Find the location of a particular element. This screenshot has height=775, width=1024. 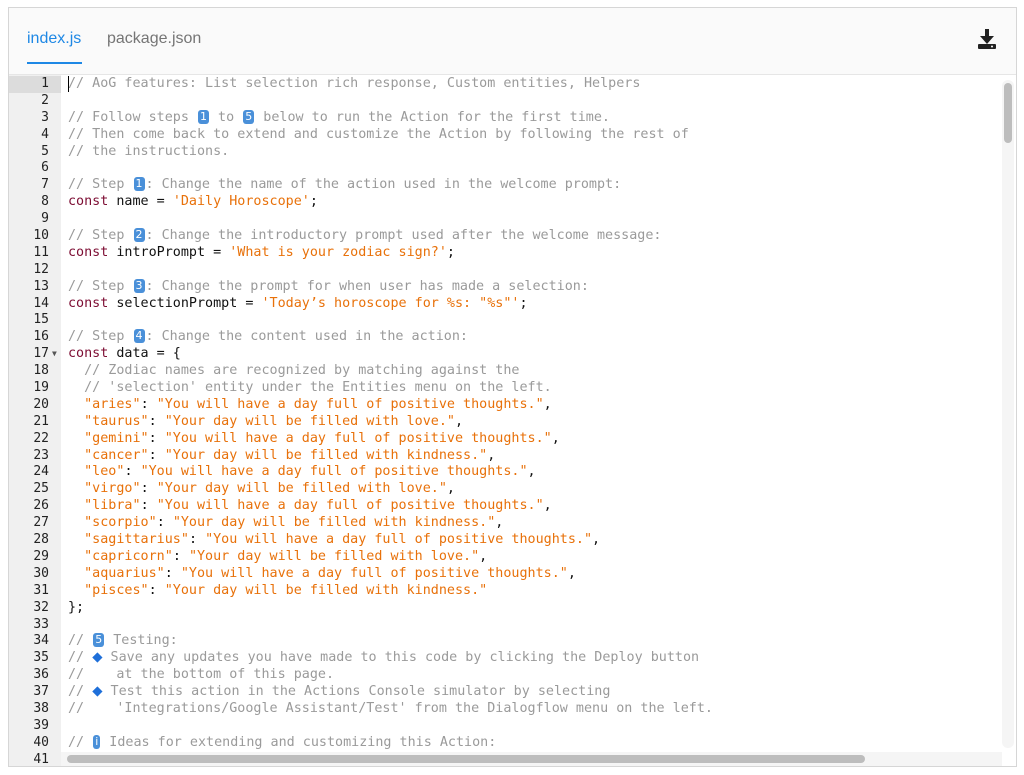

code-line: 17 ▼ const data = { is located at coordinates (503, 354).